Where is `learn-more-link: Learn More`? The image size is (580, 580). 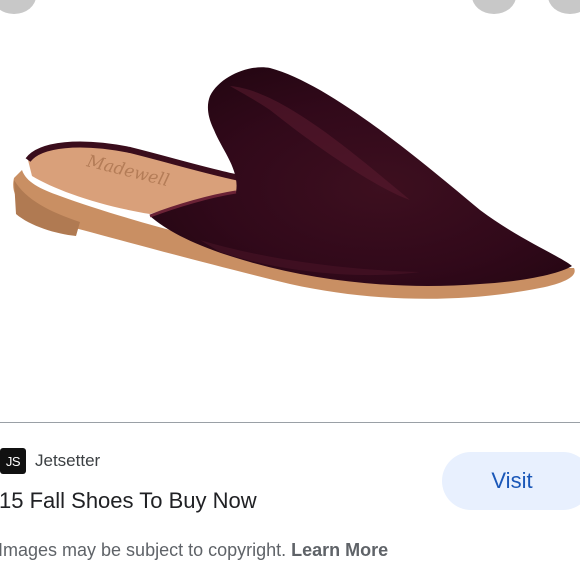
learn-more-link: Learn More is located at coordinates (339, 550).